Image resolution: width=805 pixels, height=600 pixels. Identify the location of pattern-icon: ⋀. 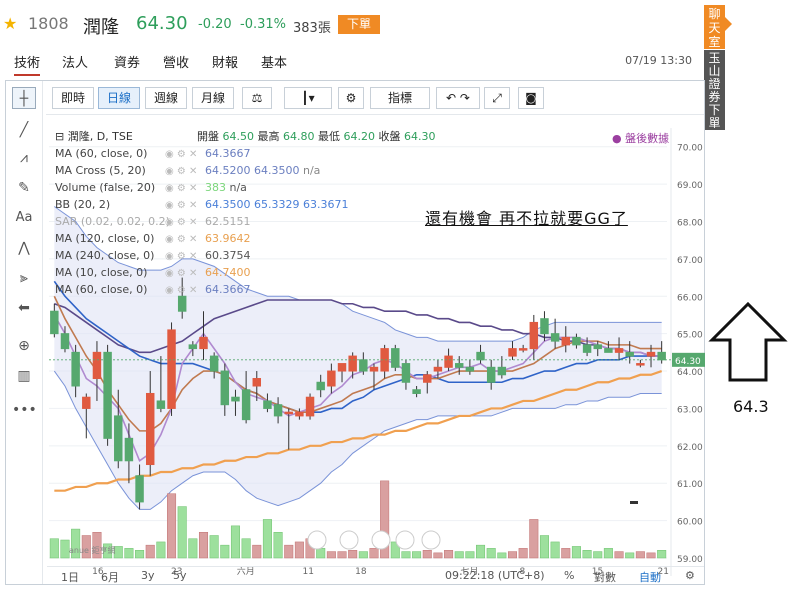
(24, 248).